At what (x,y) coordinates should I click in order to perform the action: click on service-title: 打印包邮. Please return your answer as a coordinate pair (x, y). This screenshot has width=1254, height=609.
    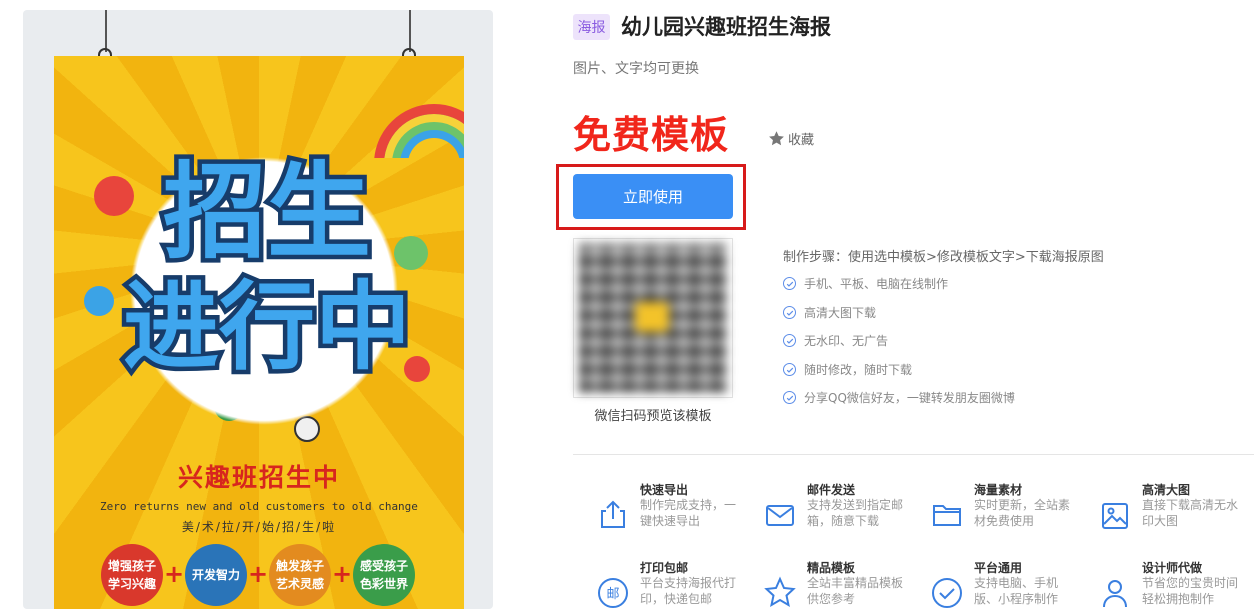
    Looking at the image, I should click on (664, 568).